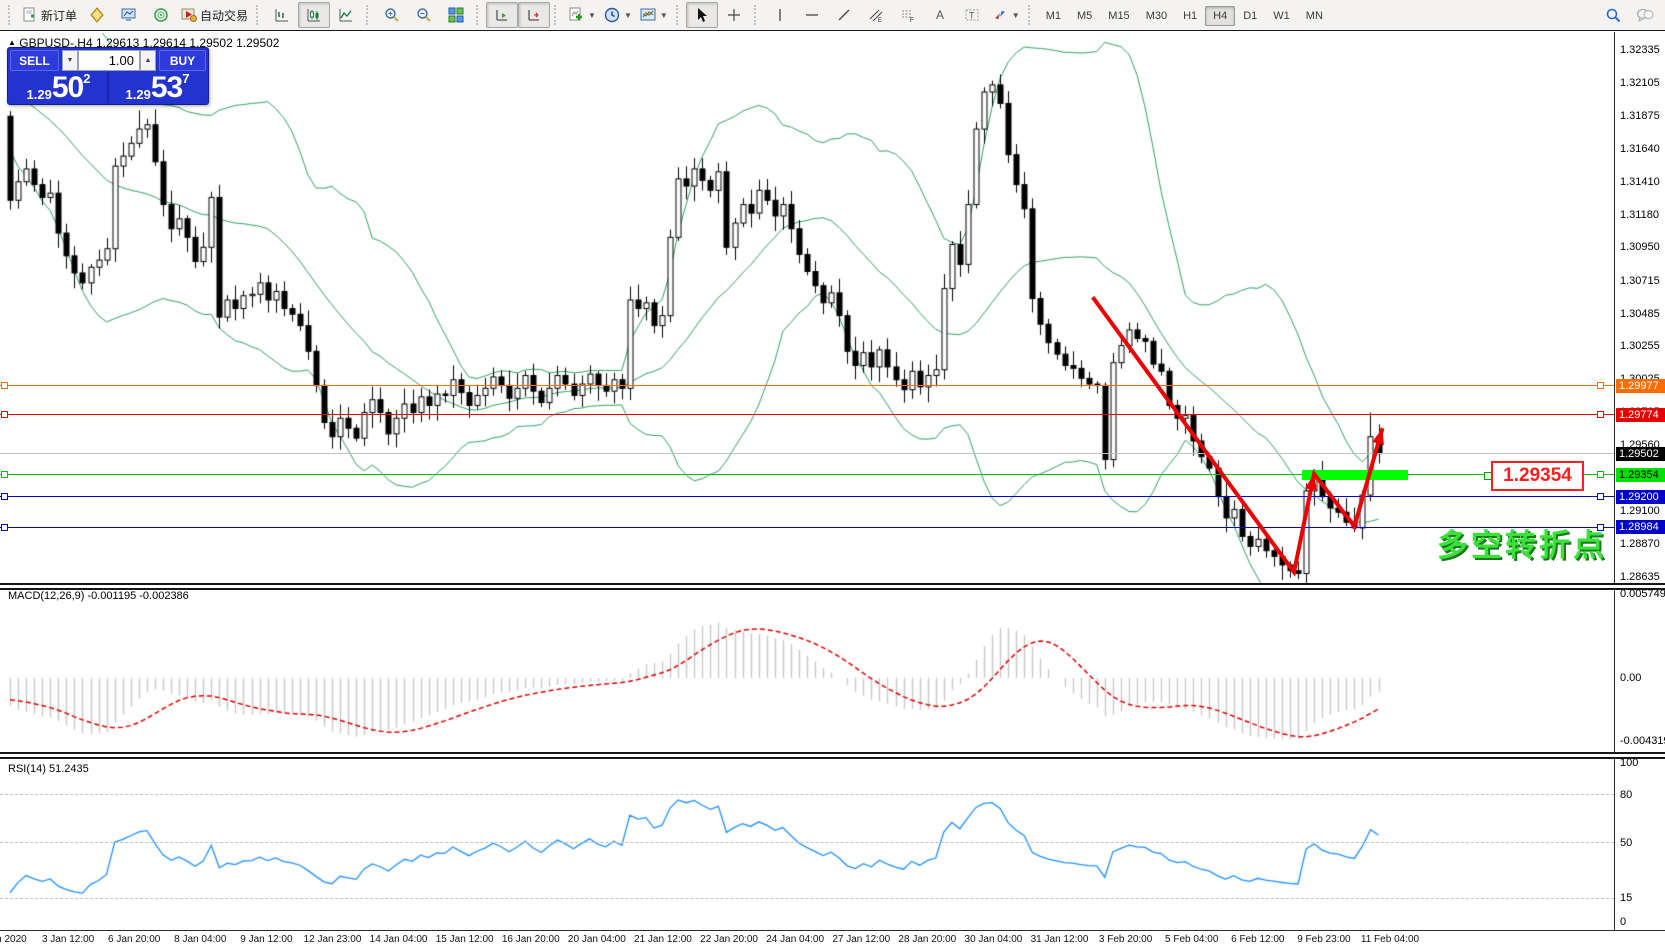 The width and height of the screenshot is (1665, 950). I want to click on price-axis-tick: 1.30950, so click(1640, 247).